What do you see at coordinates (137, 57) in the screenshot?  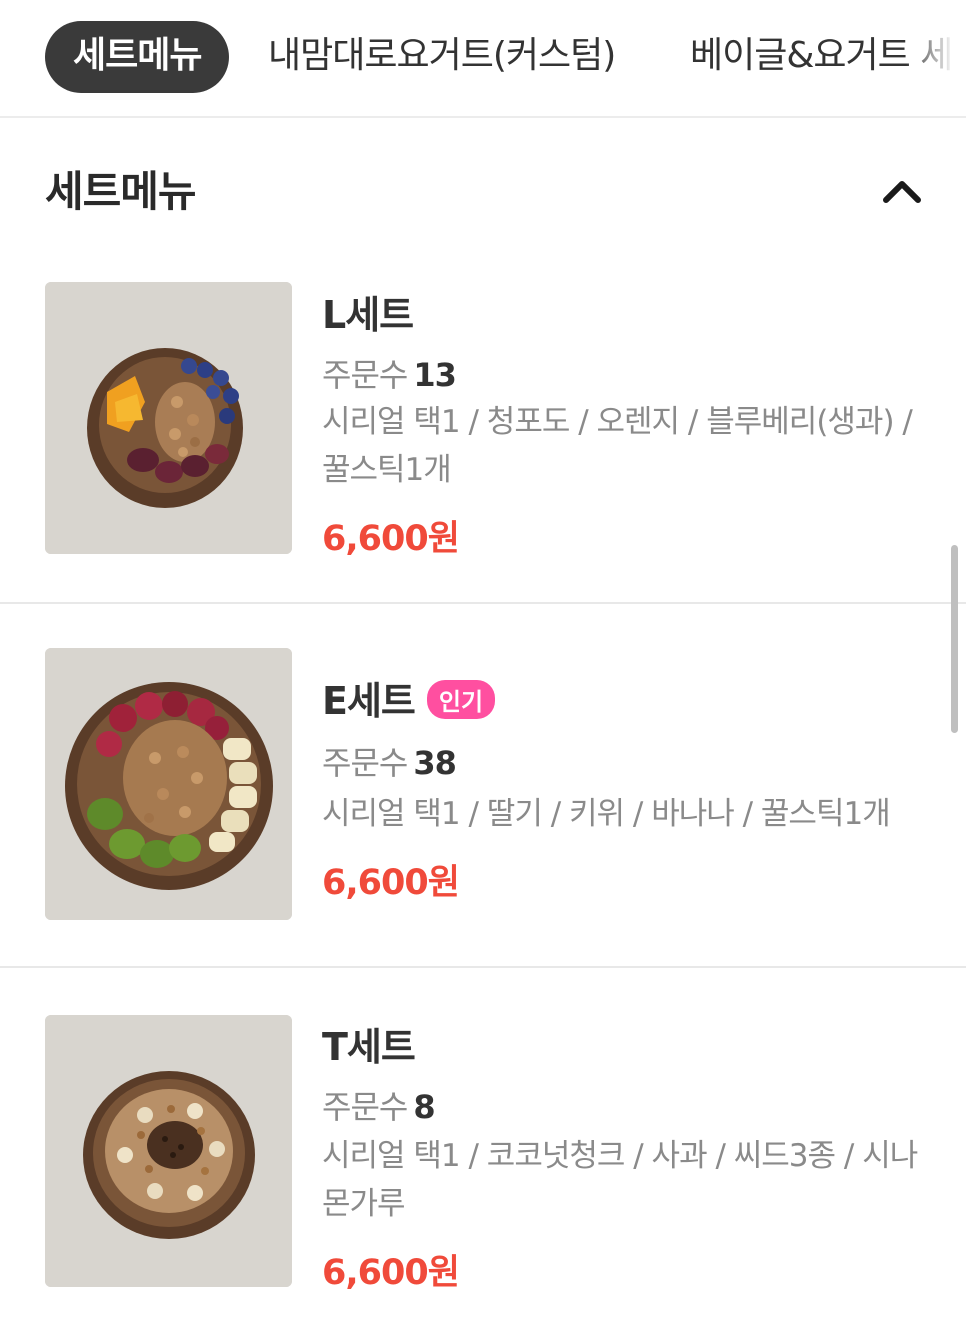 I see `tab-set-menu: 세트메뉴` at bounding box center [137, 57].